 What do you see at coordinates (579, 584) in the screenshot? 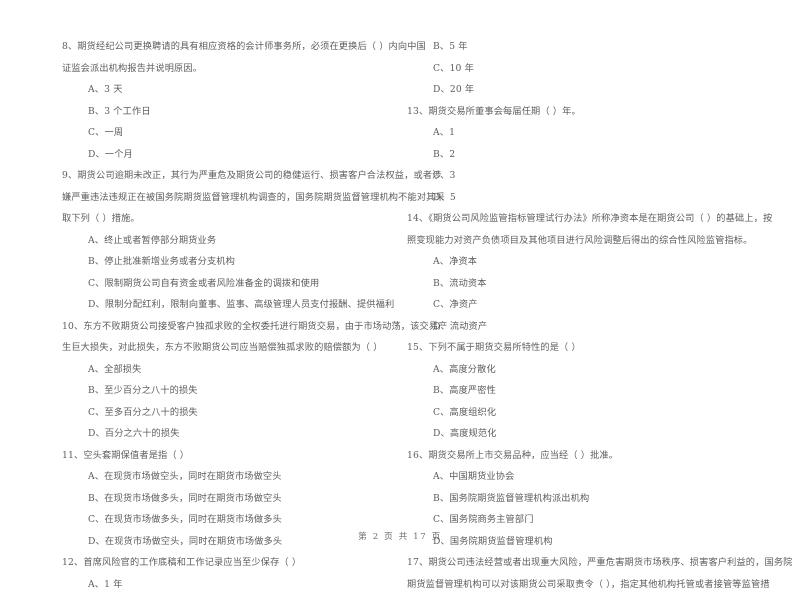
I see `question-17-stem-line-2: 期货监督管理机构可以对该期货公司采取责令（ ），指定其他机构托管或者接管等监管措` at bounding box center [579, 584].